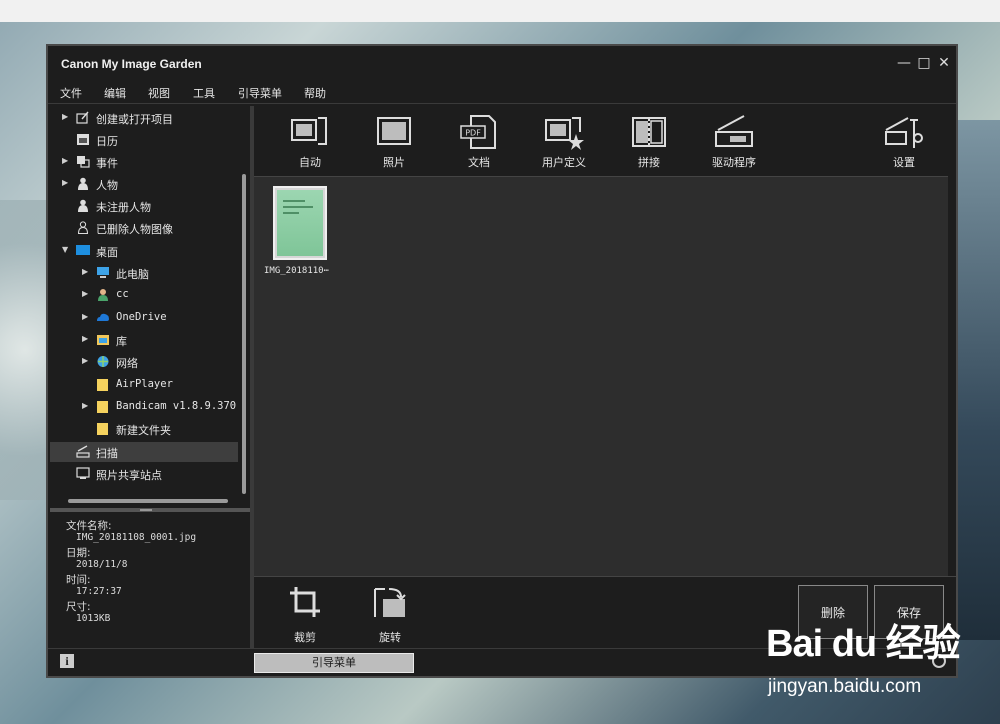 The width and height of the screenshot is (1000, 724). I want to click on info-icon: i, so click(67, 661).